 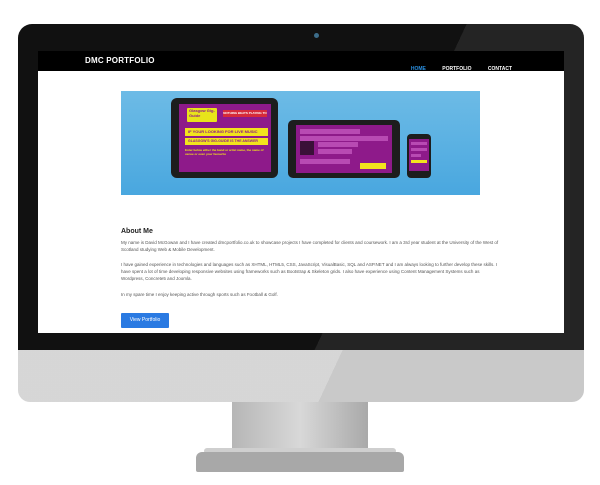 I want to click on tablet-small-screen, so click(x=344, y=149).